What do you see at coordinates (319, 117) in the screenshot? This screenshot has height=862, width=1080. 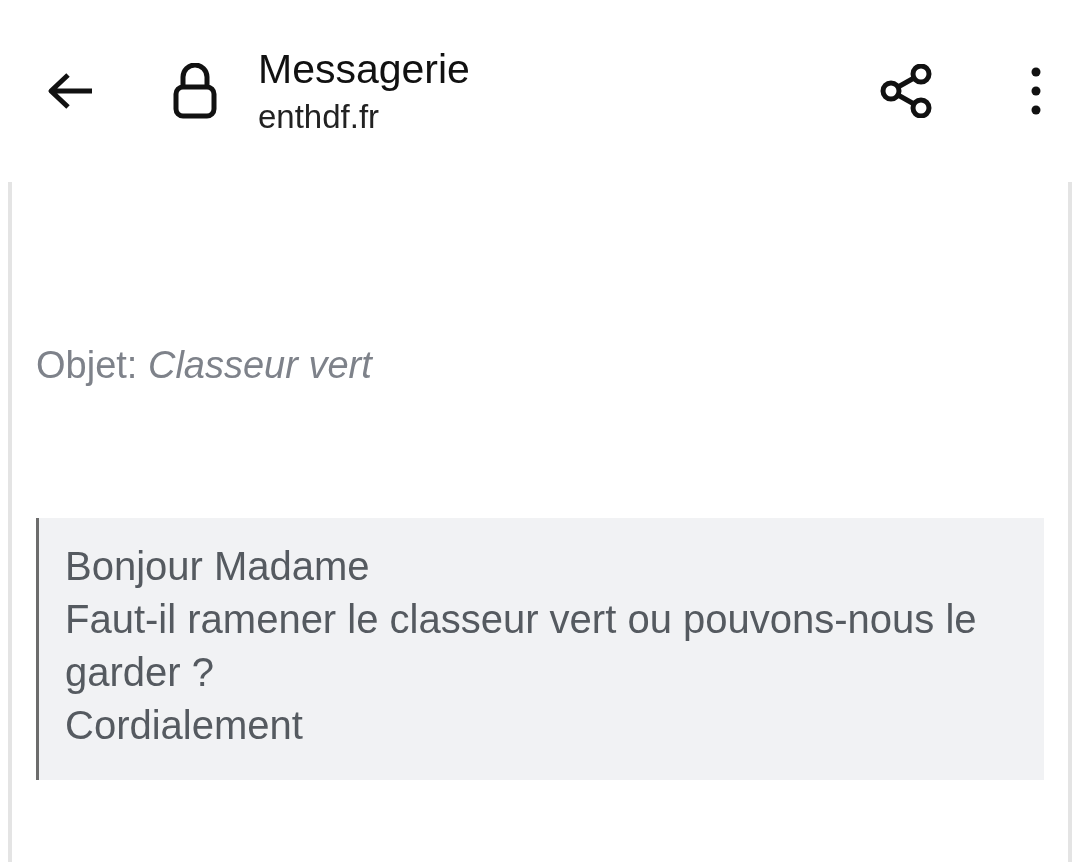 I see `page-url: enthdf.fr` at bounding box center [319, 117].